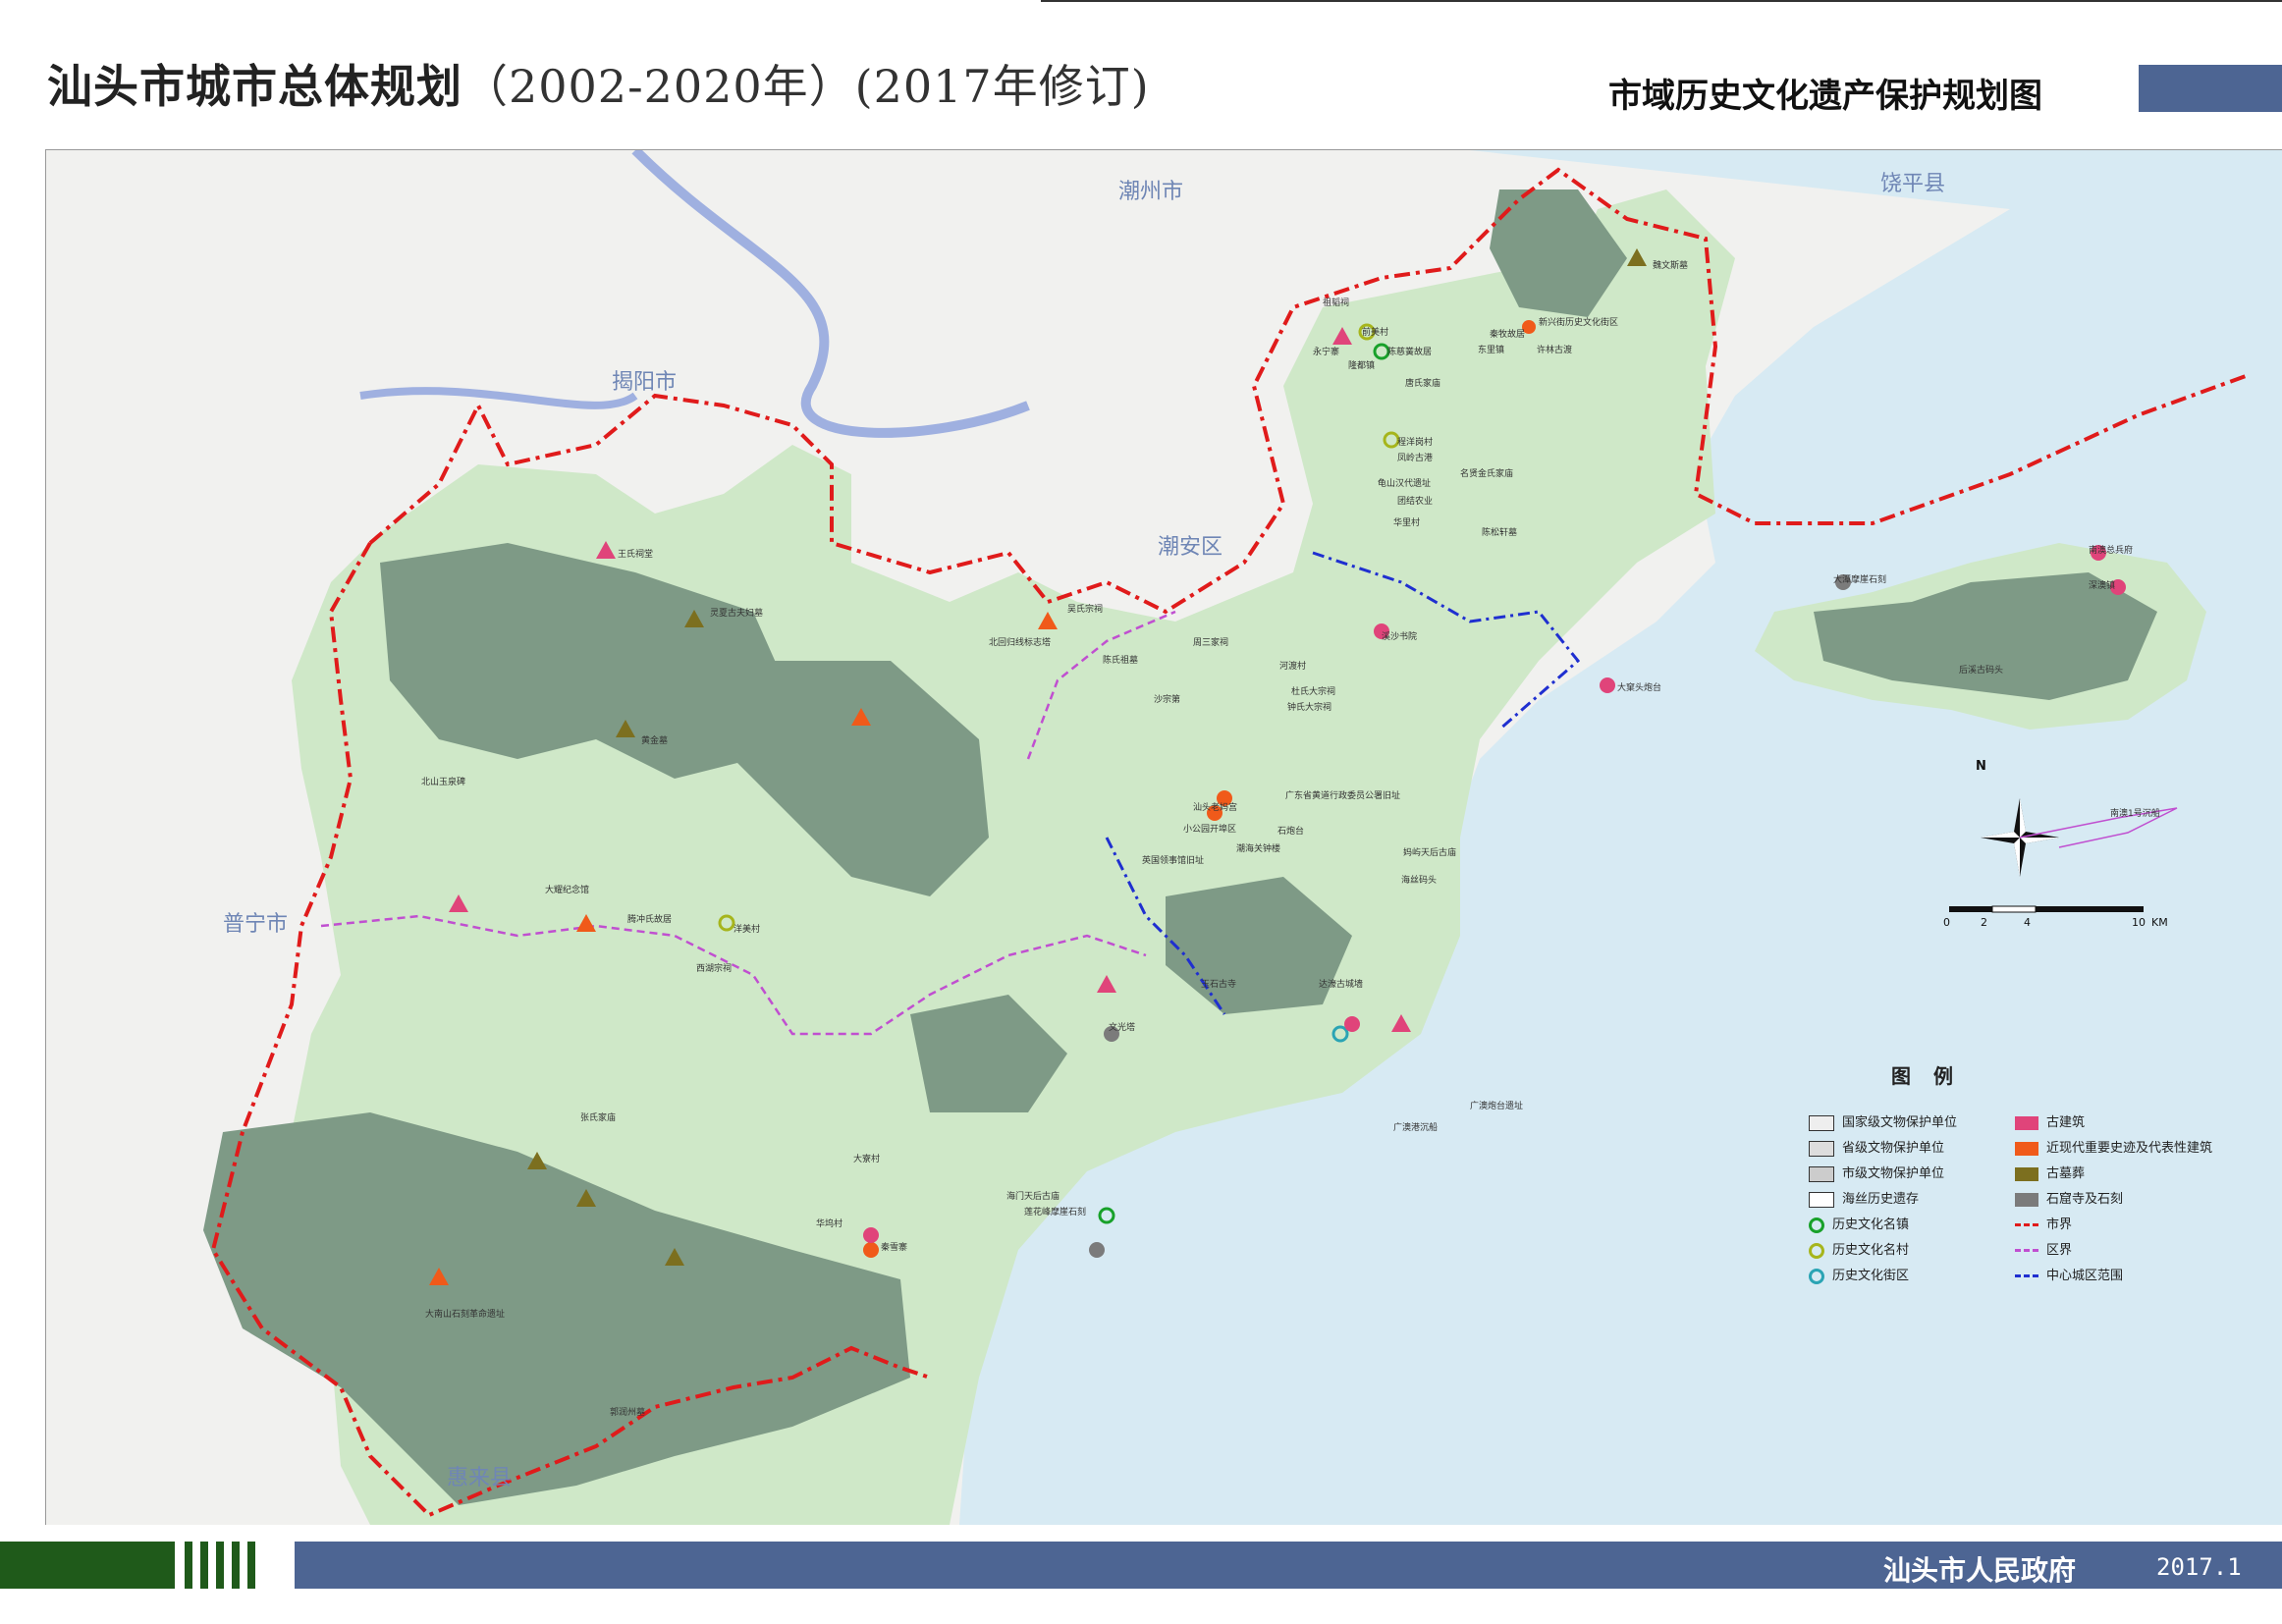  I want to click on legend-item: 古墓葬, so click(2050, 1174).